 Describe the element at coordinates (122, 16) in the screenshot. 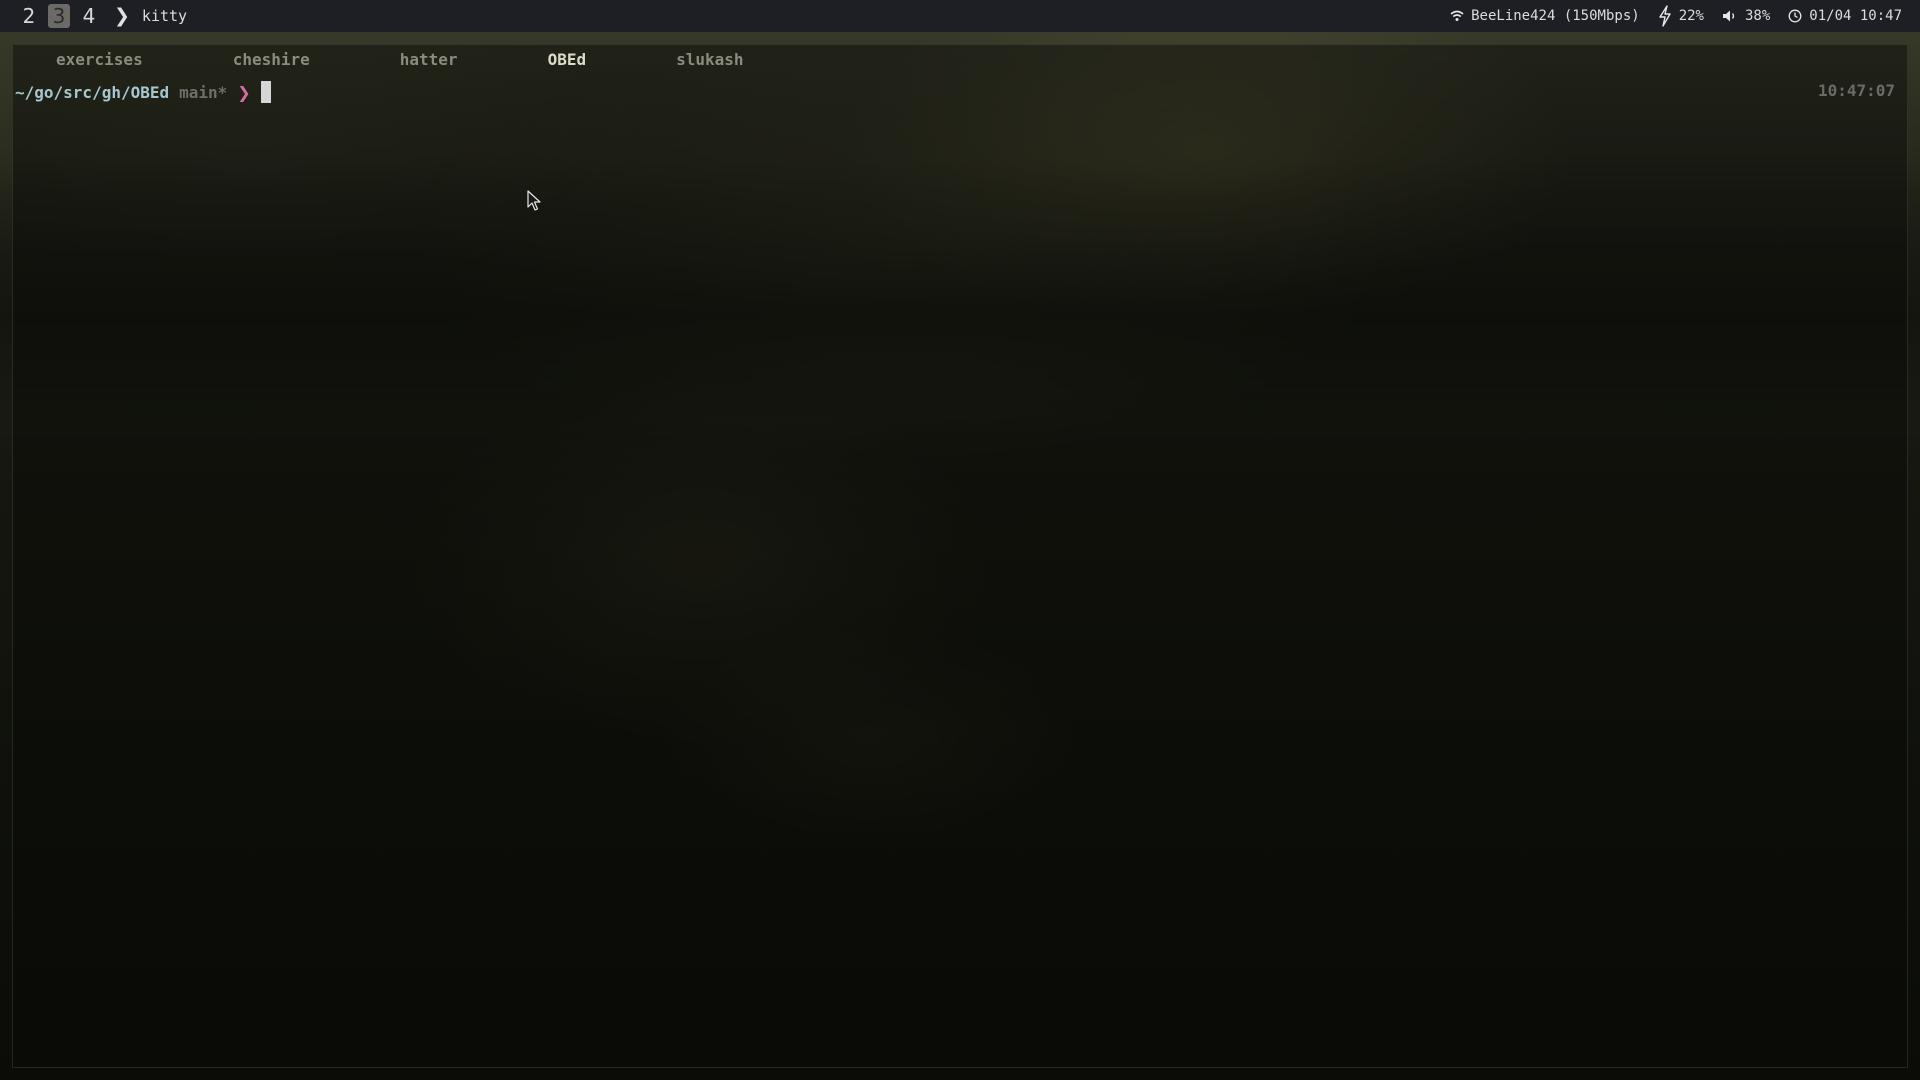

I see `chevron-right-icon: ❯` at that location.